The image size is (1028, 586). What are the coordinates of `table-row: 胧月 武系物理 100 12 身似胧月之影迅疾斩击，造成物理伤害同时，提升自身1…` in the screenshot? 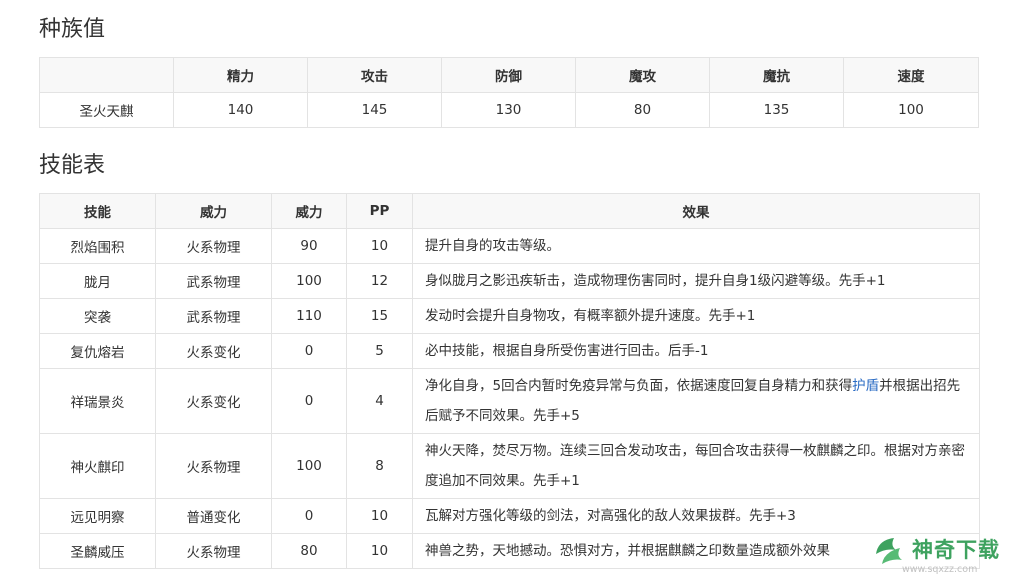 It's located at (509, 281).